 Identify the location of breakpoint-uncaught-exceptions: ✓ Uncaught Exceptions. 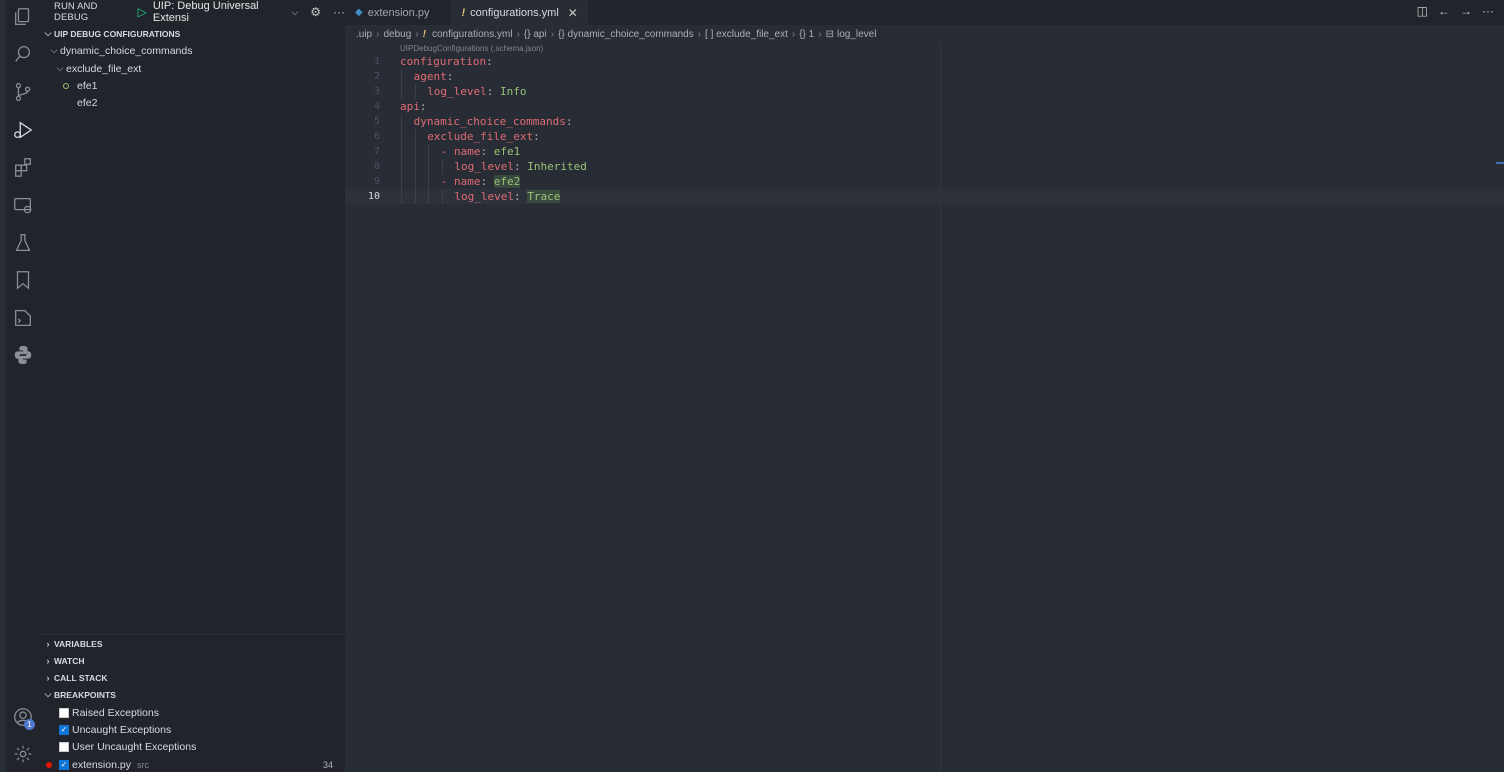
(192, 729).